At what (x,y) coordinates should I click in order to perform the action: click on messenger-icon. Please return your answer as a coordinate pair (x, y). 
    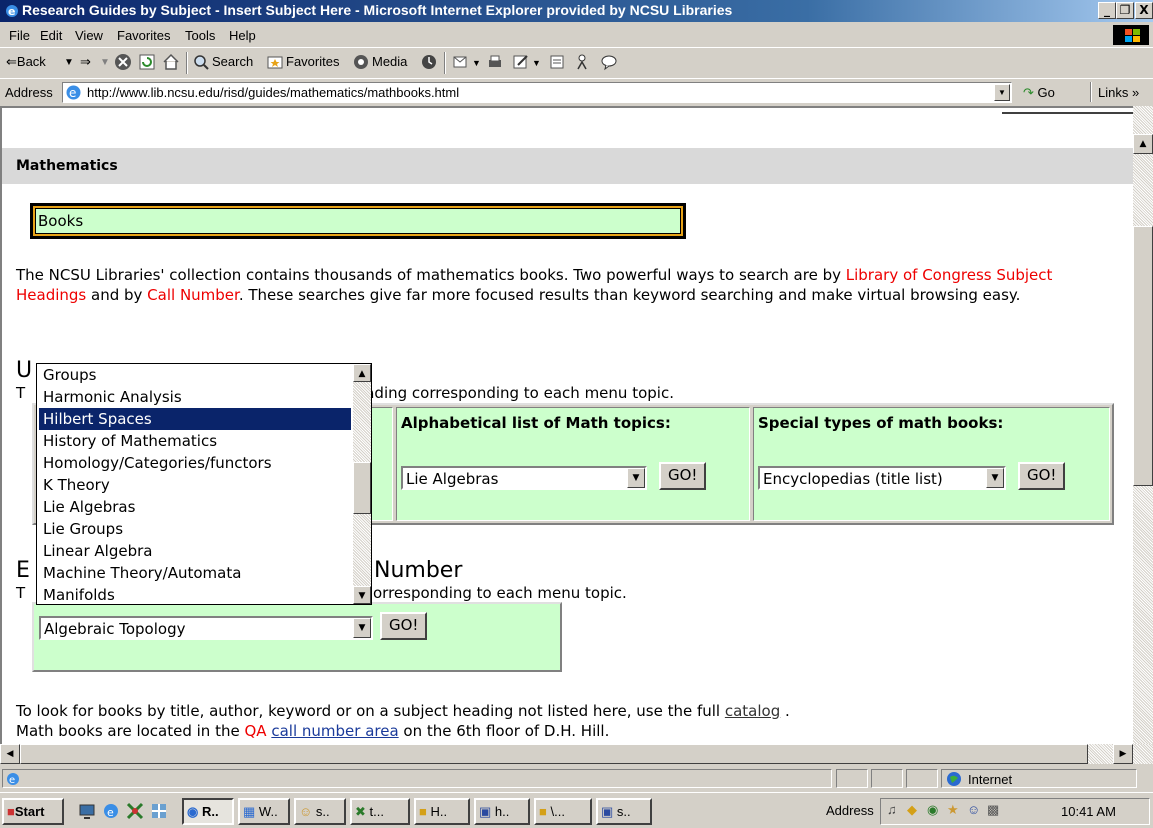
    Looking at the image, I should click on (583, 62).